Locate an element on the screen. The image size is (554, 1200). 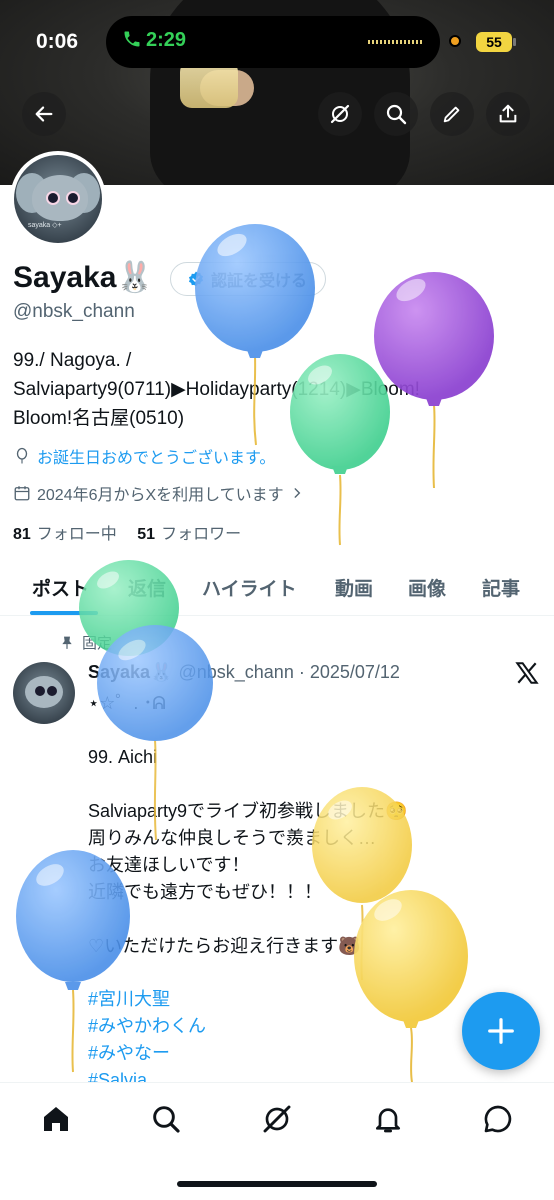
tab-replies: 返信 is located at coordinates (147, 587).